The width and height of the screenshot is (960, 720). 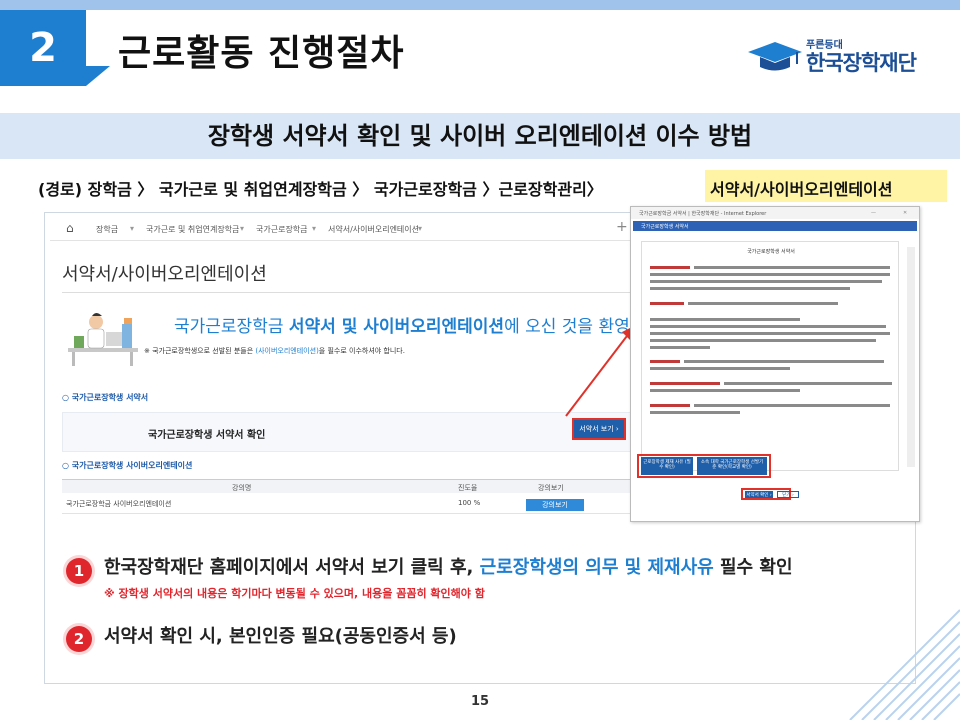 What do you see at coordinates (775, 56) in the screenshot?
I see `graduation-cap-icon` at bounding box center [775, 56].